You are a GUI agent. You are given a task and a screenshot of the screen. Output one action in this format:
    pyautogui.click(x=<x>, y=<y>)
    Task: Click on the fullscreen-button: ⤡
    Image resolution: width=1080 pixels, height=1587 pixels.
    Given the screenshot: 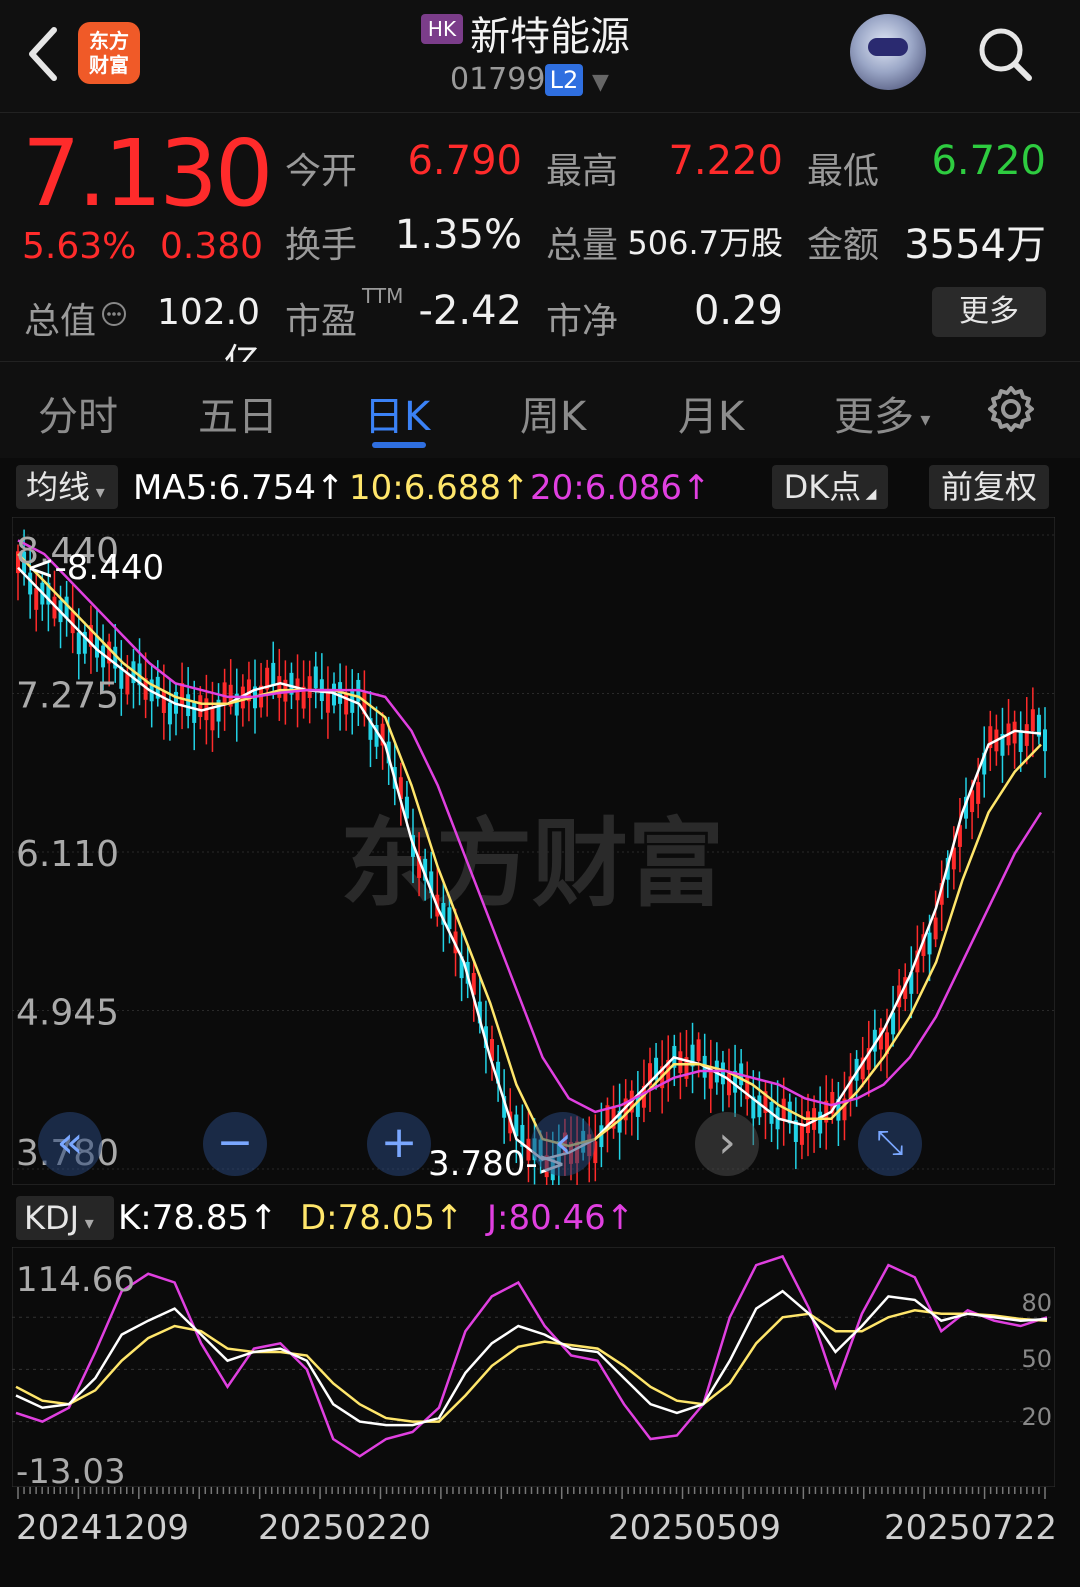 What is the action you would take?
    pyautogui.click(x=890, y=1144)
    